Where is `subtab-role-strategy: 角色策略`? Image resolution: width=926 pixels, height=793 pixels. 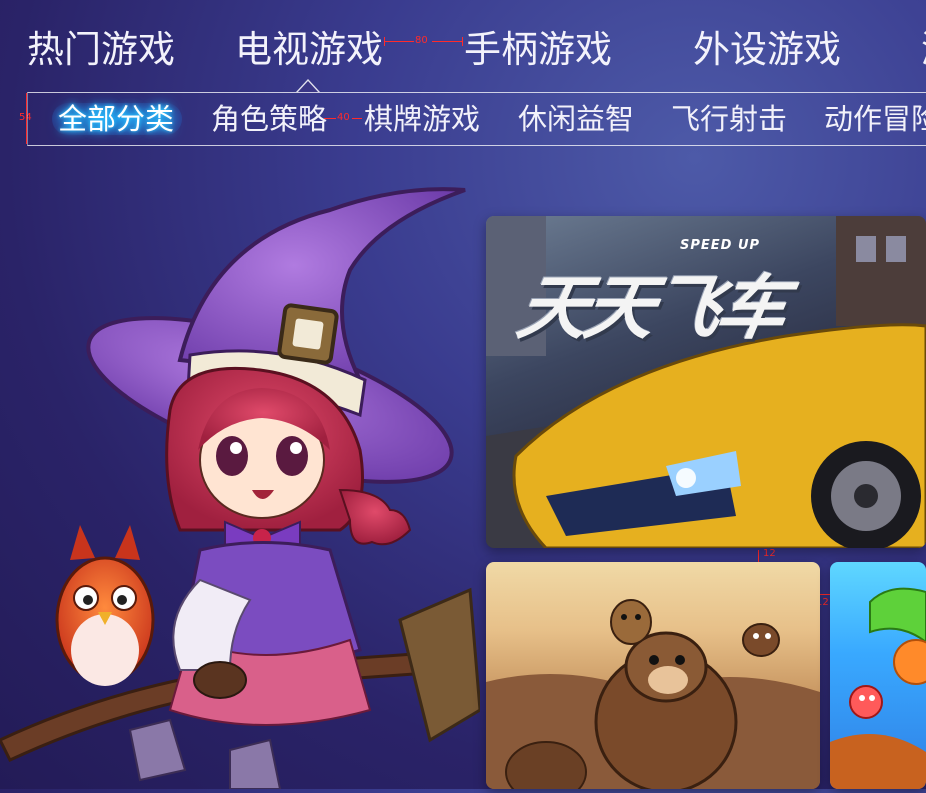 subtab-role-strategy: 角色策略 is located at coordinates (269, 119).